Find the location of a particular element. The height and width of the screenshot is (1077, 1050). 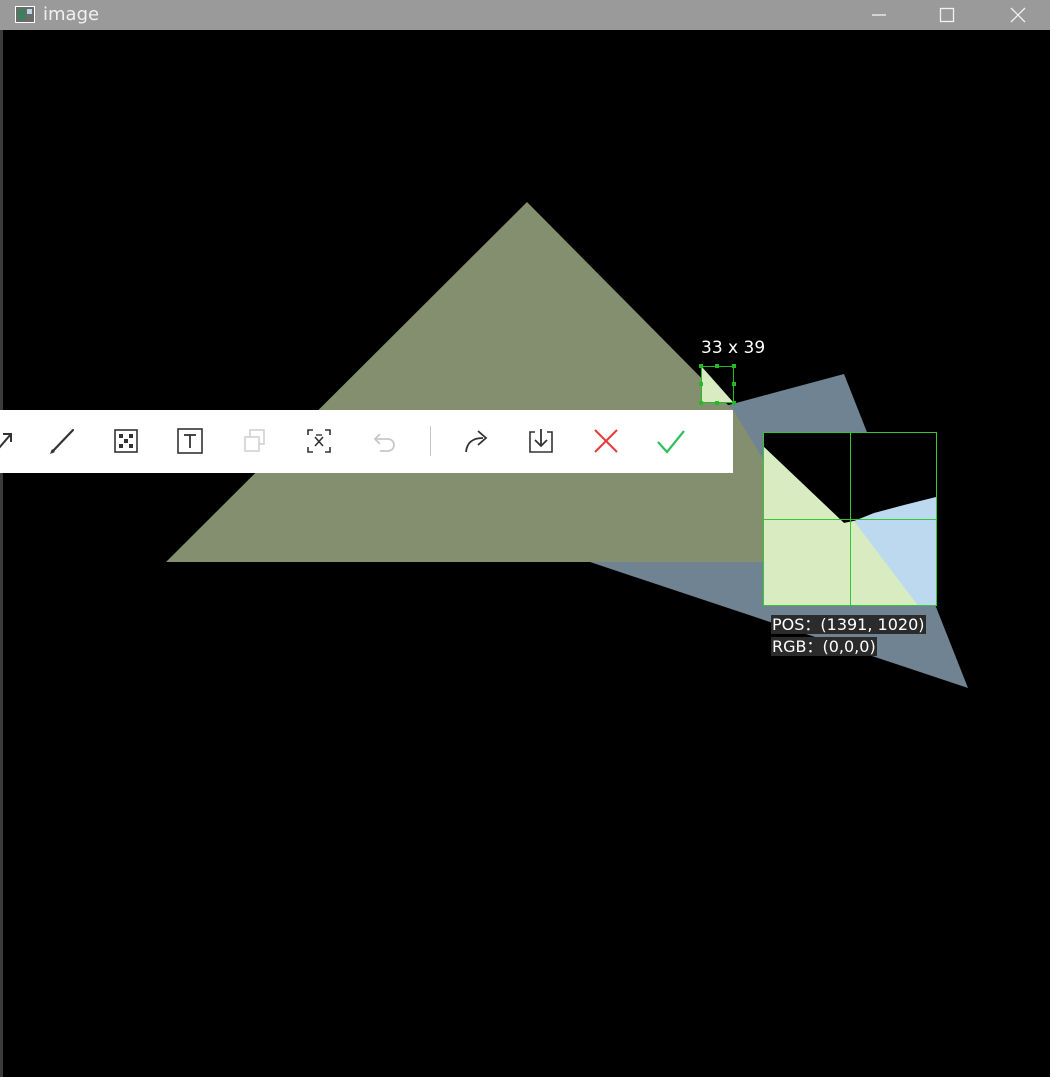

selection-box is located at coordinates (717, 384).